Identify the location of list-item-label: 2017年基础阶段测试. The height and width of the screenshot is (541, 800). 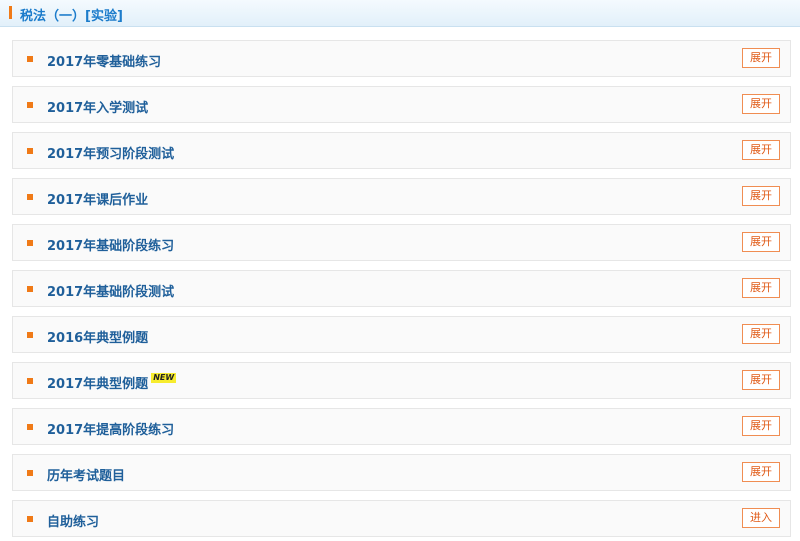
(110, 290).